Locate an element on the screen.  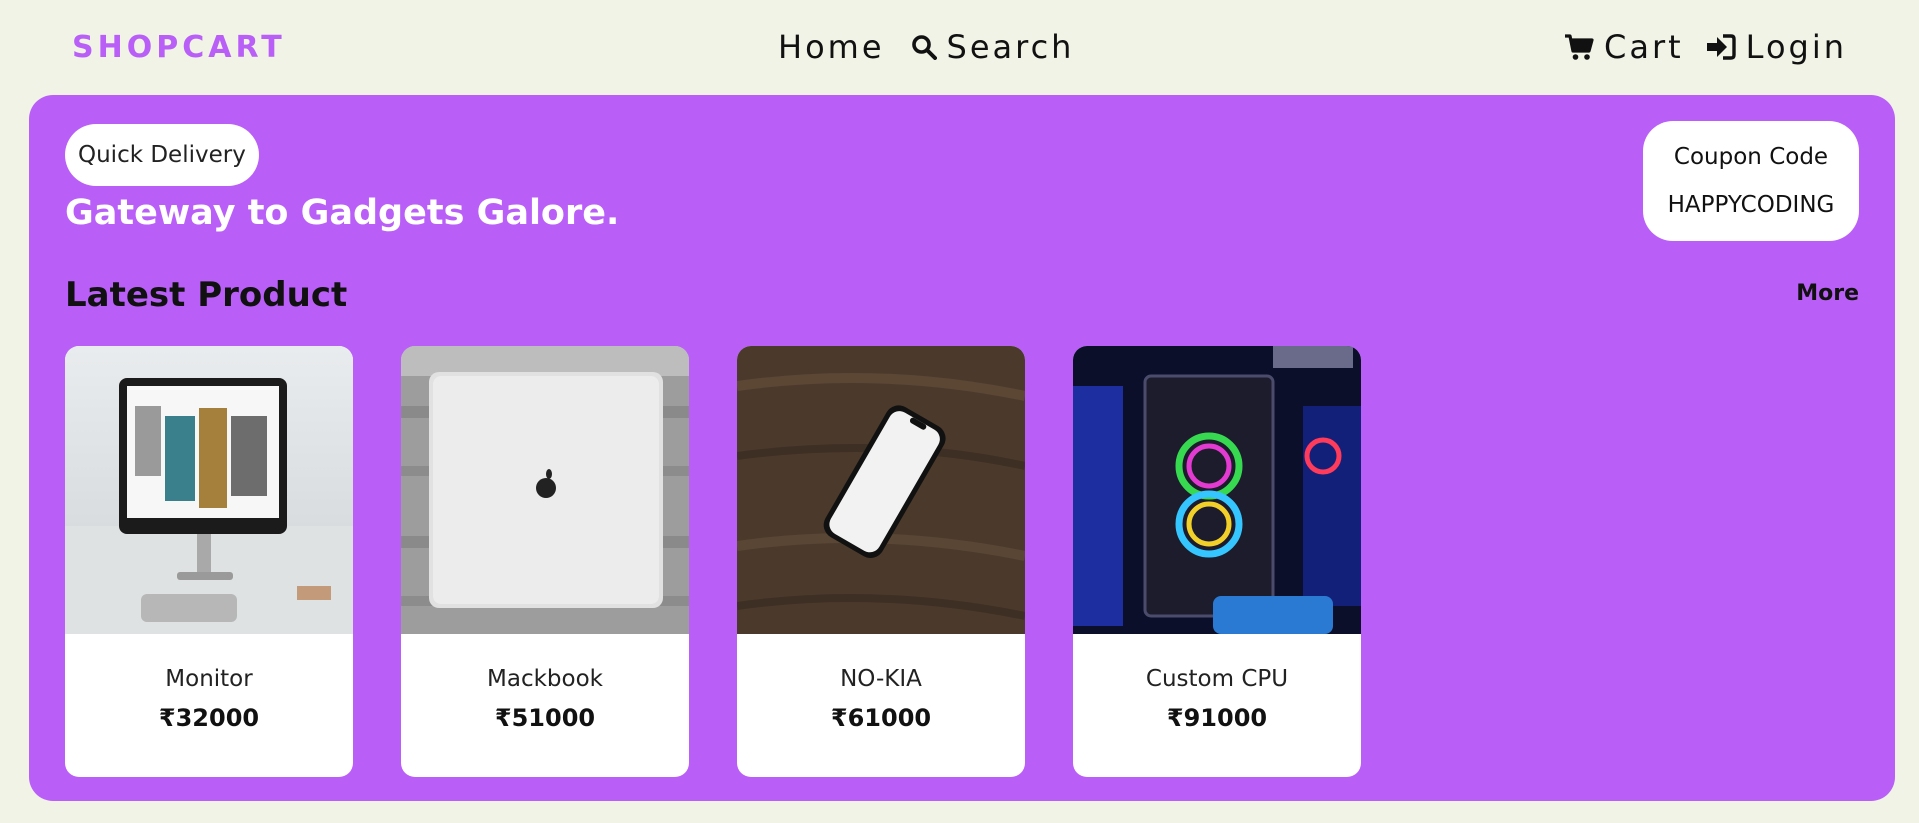
nav-search-label: Search is located at coordinates (1010, 47).